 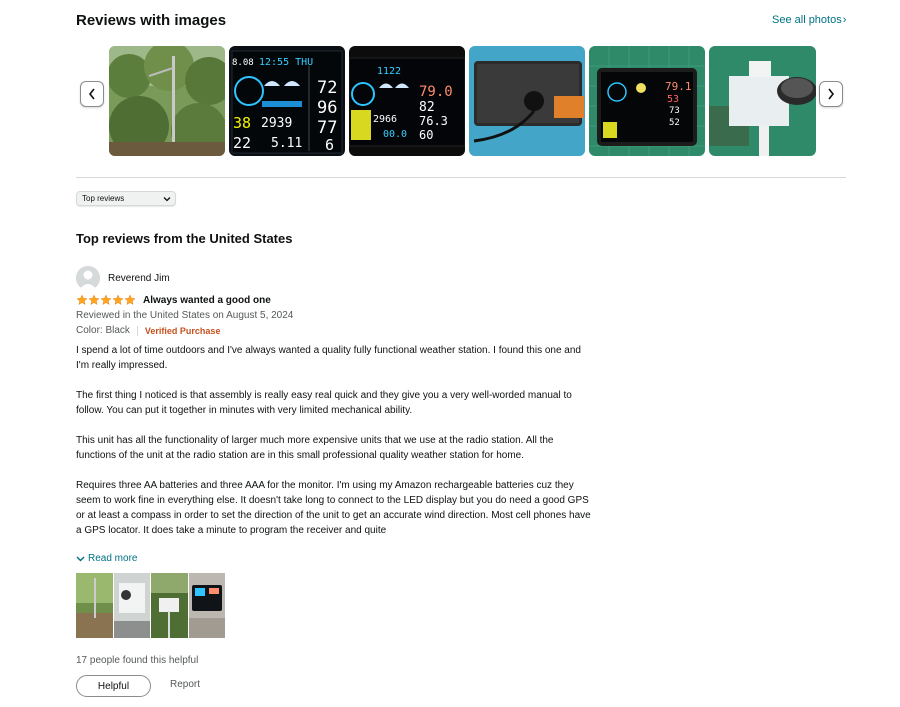 I want to click on user-icon, so click(x=88, y=278).